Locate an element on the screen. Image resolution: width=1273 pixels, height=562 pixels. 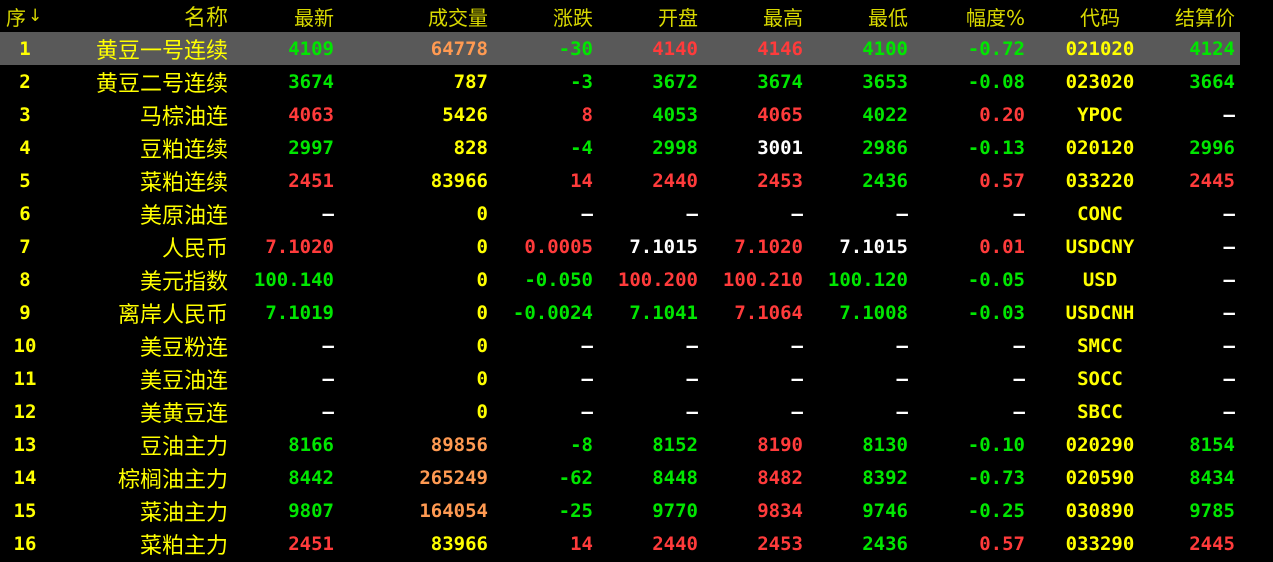
cell-last: 9807 is located at coordinates (311, 510).